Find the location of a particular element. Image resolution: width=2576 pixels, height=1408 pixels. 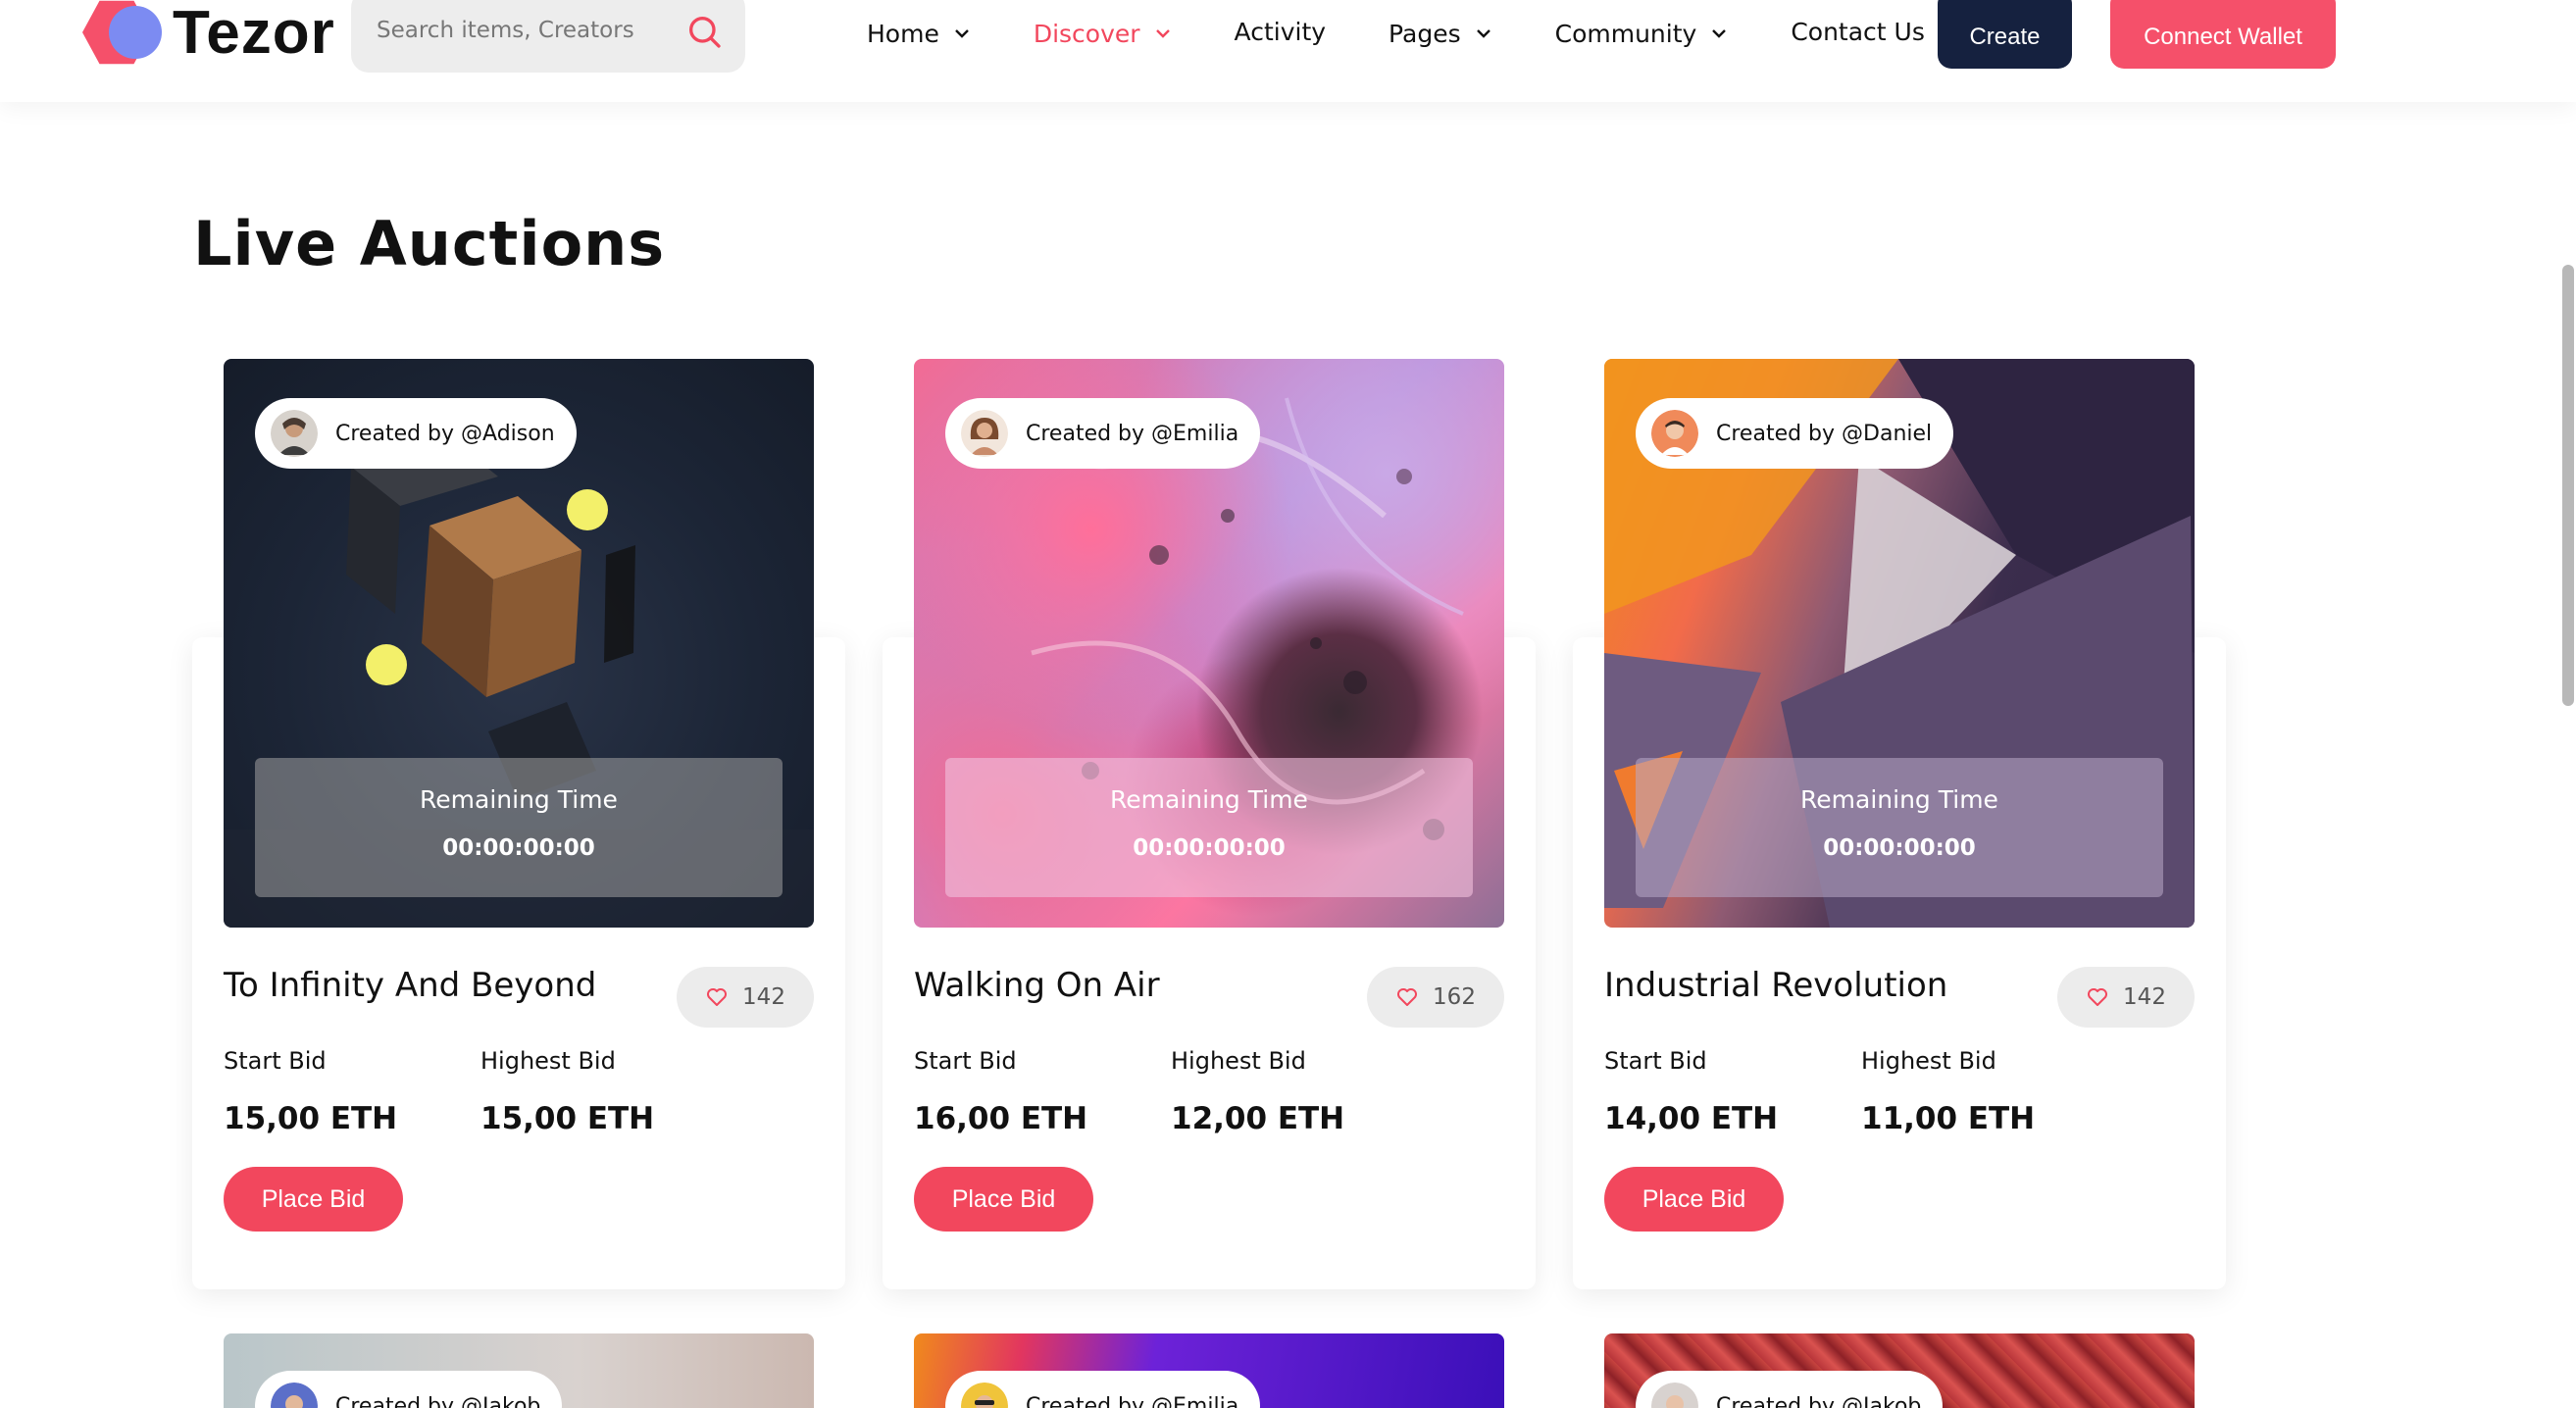

search-input is located at coordinates (524, 30).